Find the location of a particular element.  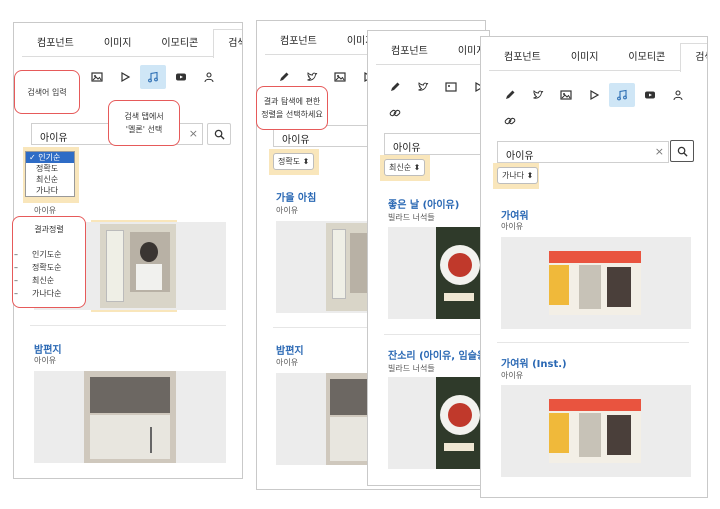

search-icon is located at coordinates (219, 134).